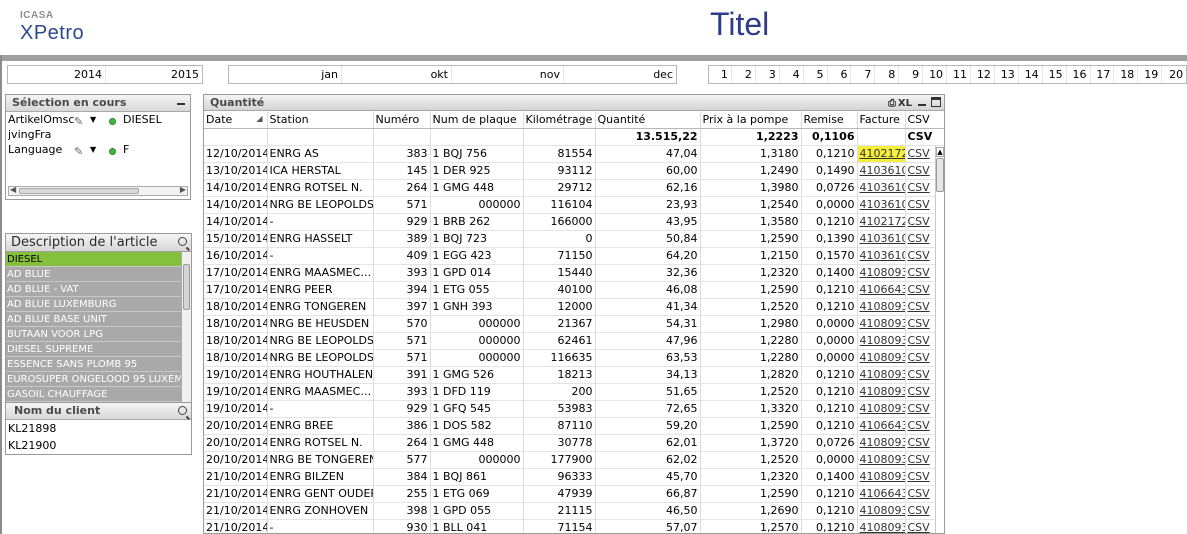  Describe the element at coordinates (892, 103) in the screenshot. I see `print-icon: ⎙` at that location.